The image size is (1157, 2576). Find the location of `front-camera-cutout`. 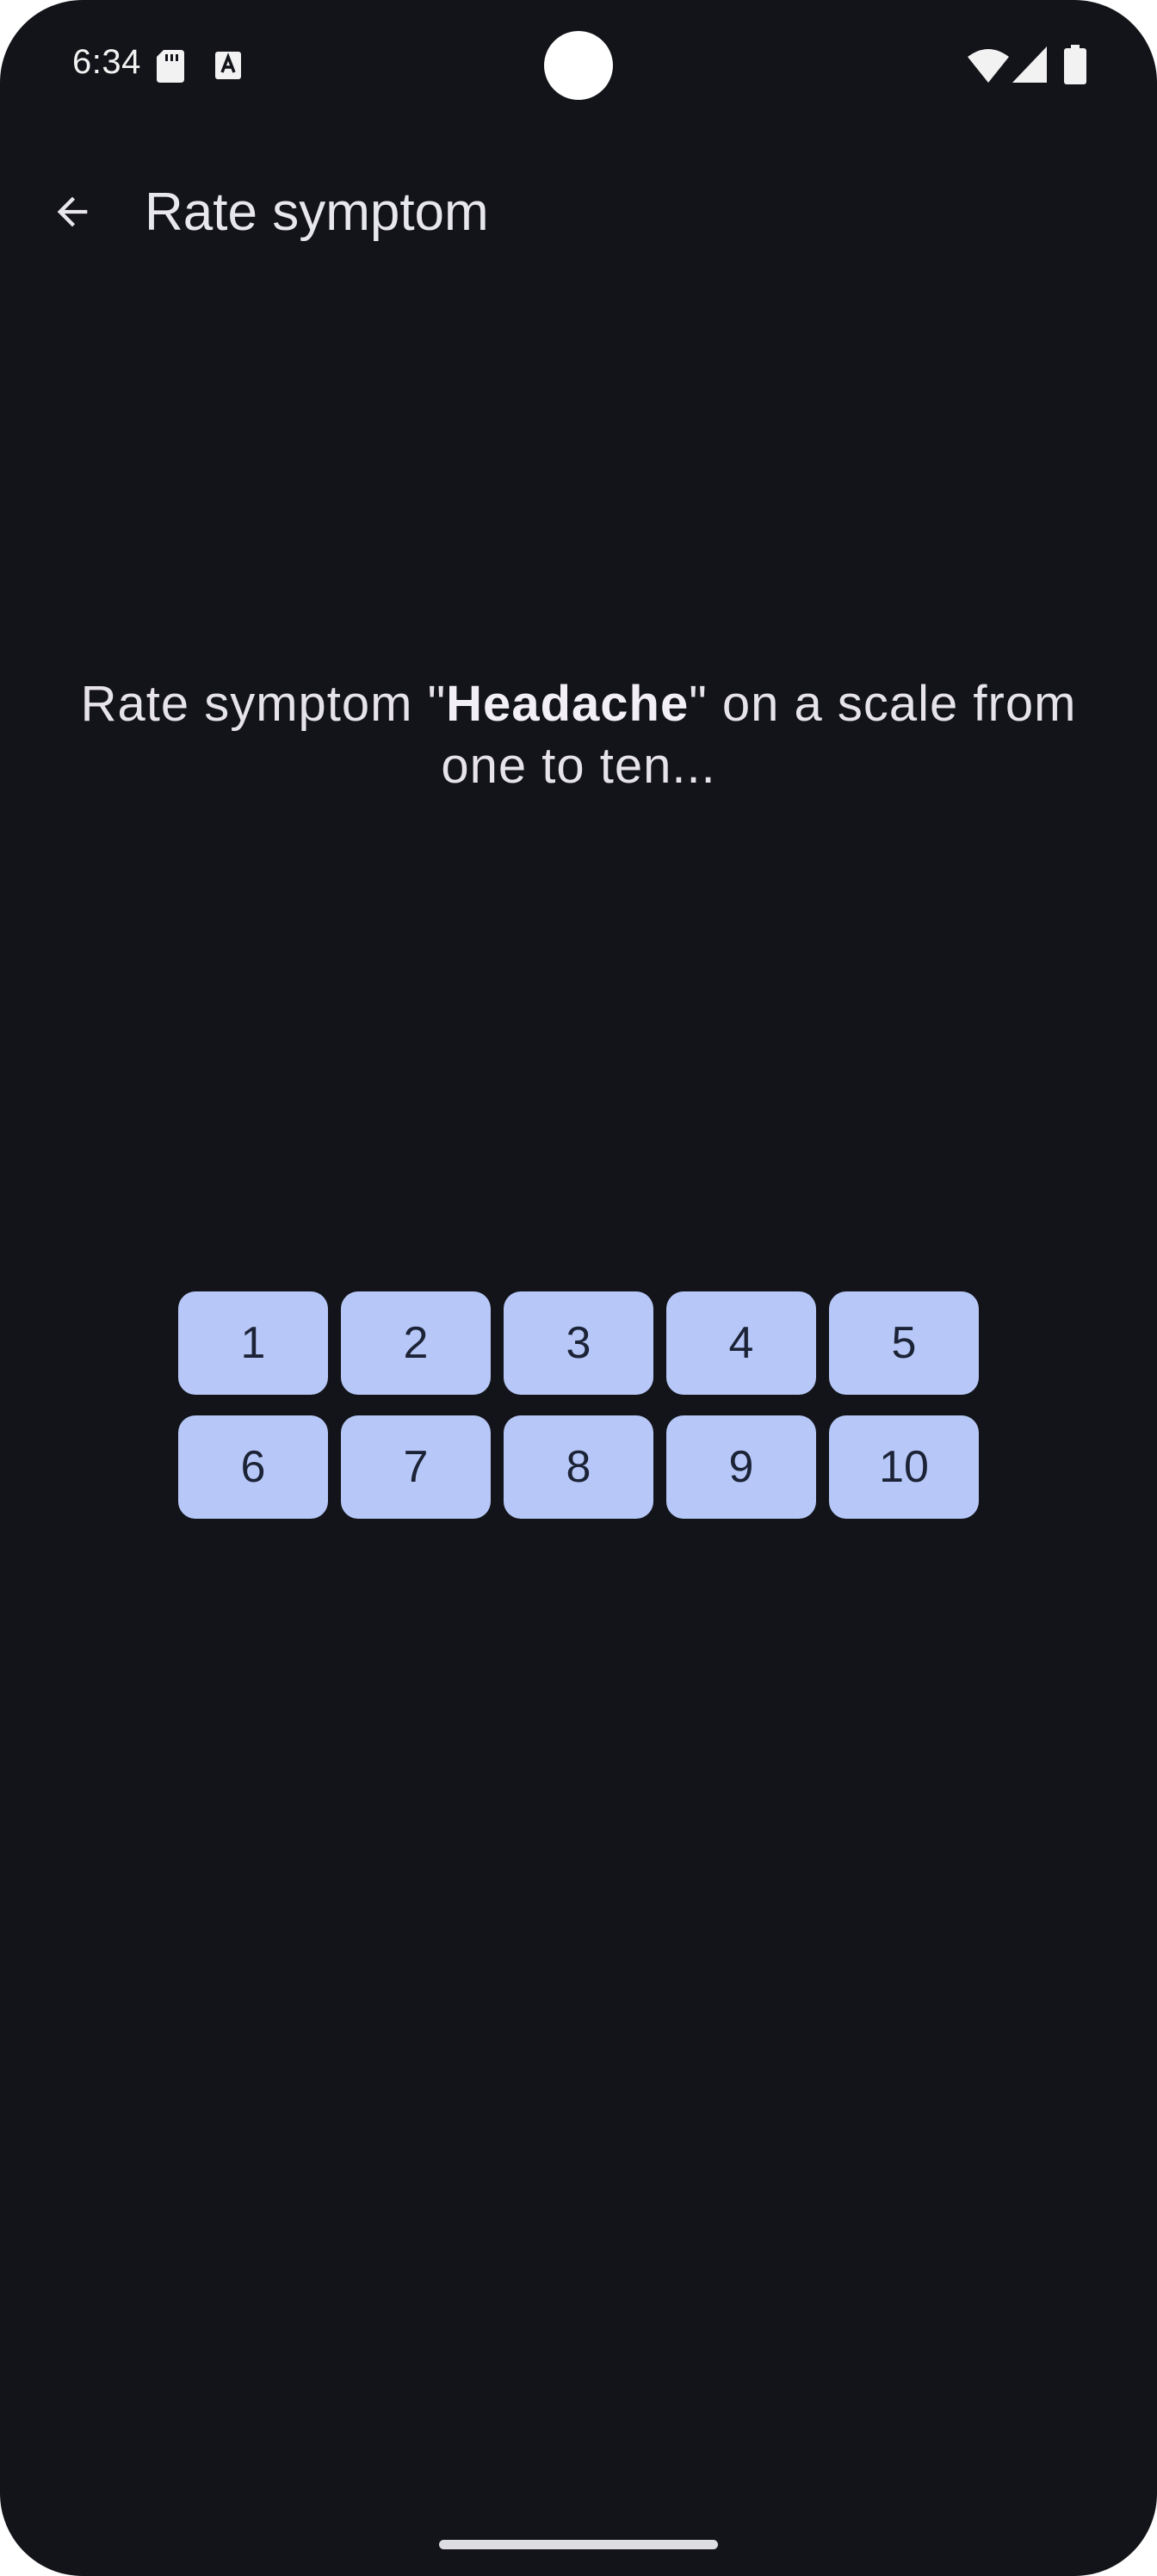

front-camera-cutout is located at coordinates (579, 65).